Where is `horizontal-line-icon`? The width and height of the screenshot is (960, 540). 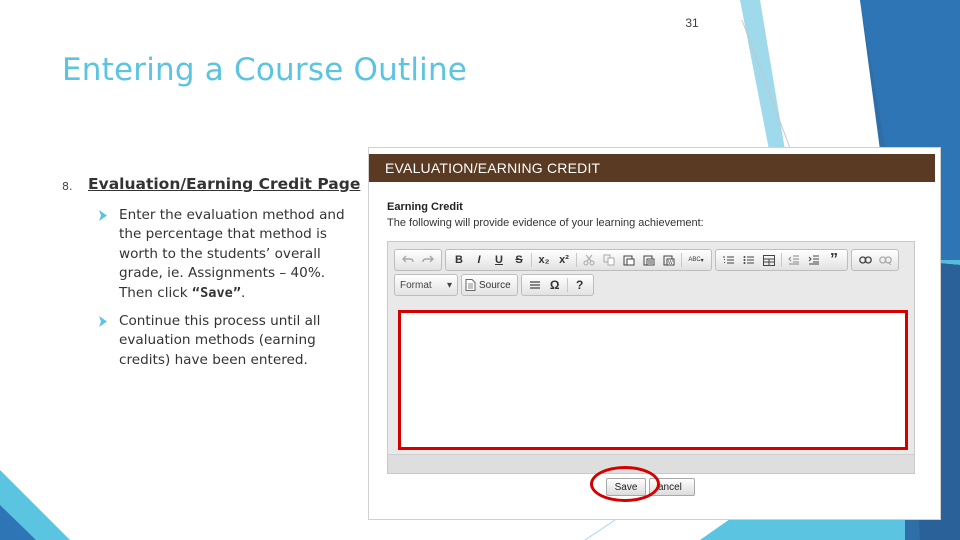 horizontal-line-icon is located at coordinates (535, 285).